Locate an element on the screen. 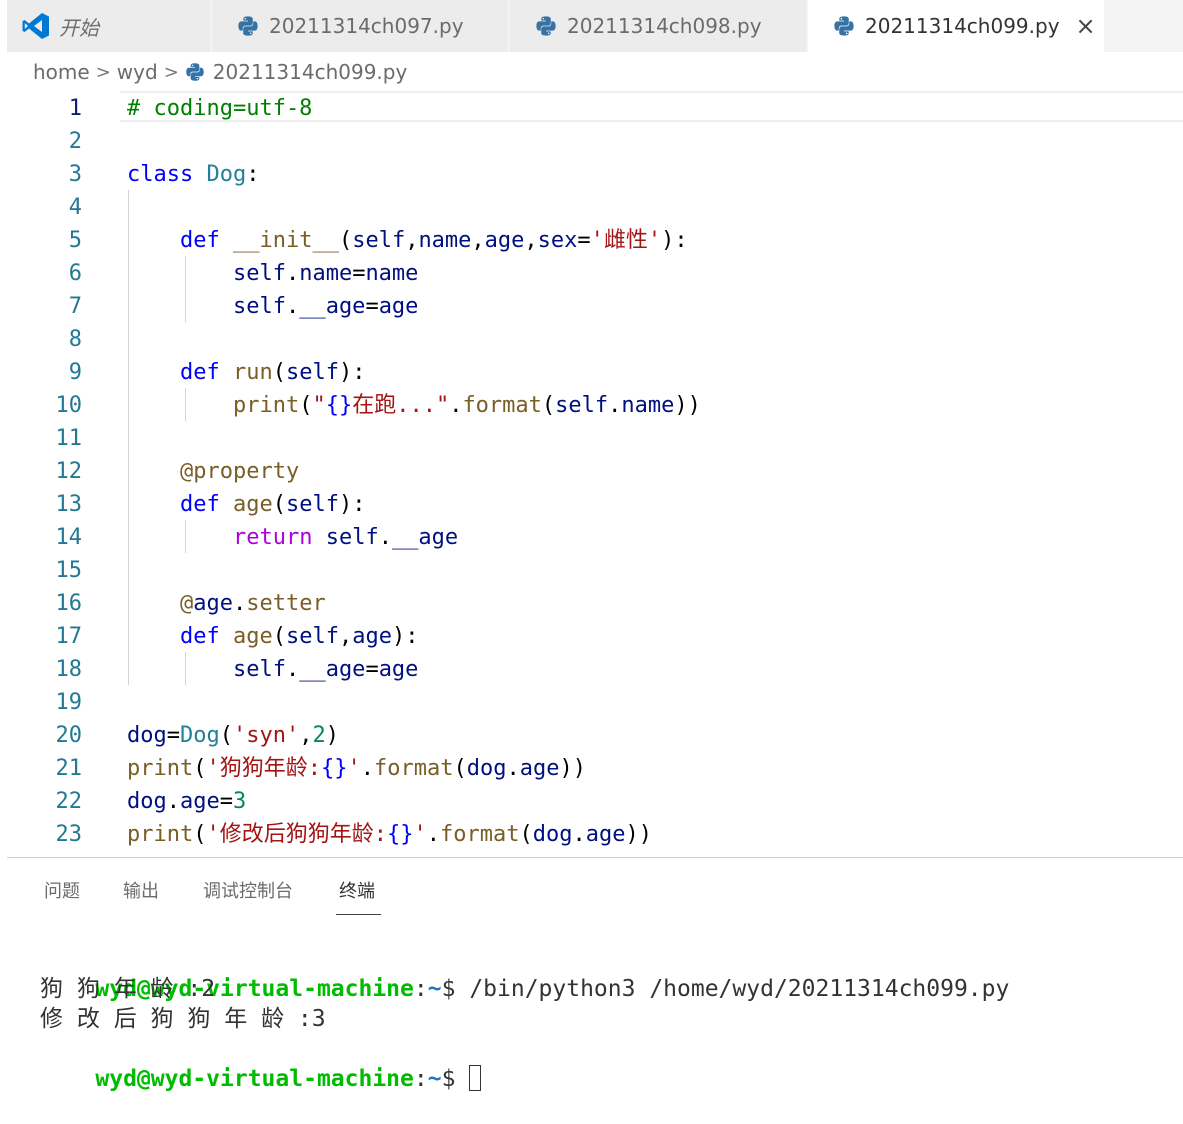 This screenshot has width=1183, height=1124. tab-debug-console: 调试控制台 is located at coordinates (248, 890).